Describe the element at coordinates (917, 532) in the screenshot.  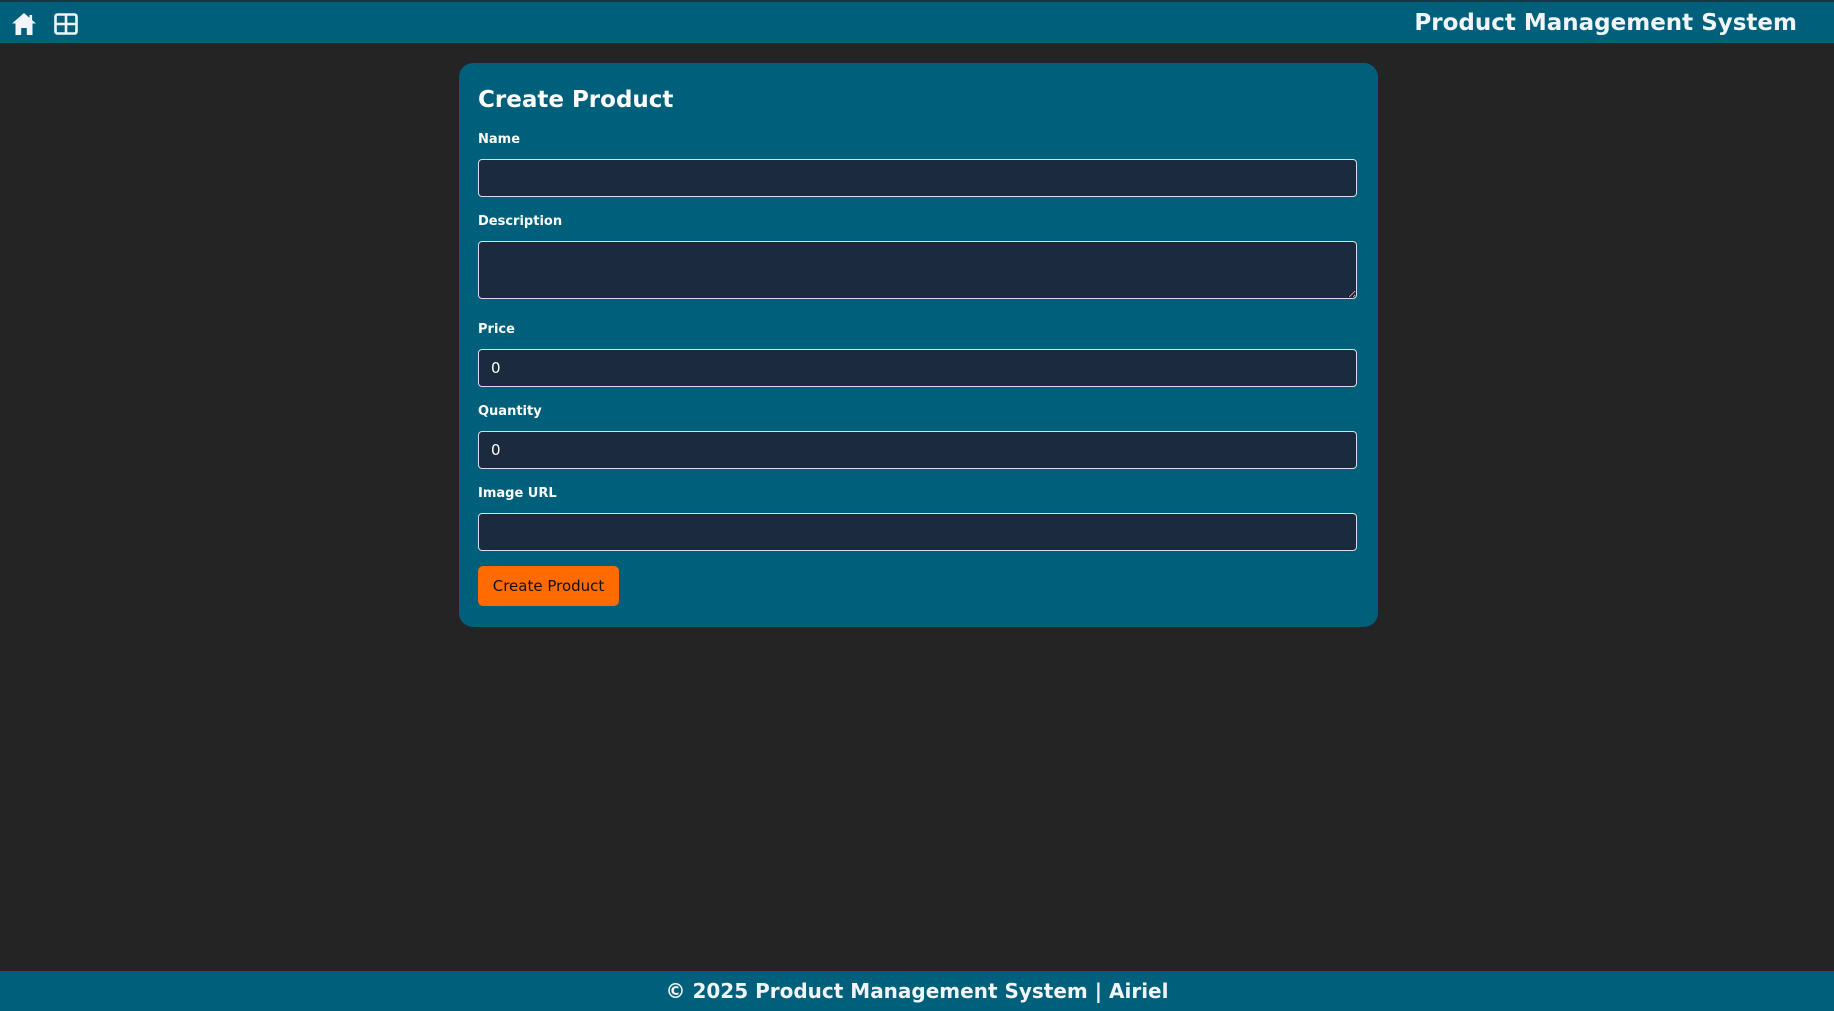
I see `image-url-input` at that location.